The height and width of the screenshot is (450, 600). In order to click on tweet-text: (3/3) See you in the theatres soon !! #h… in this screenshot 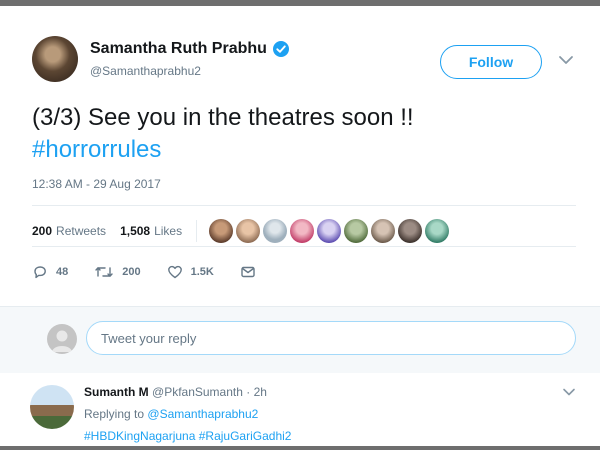, I will do `click(302, 134)`.